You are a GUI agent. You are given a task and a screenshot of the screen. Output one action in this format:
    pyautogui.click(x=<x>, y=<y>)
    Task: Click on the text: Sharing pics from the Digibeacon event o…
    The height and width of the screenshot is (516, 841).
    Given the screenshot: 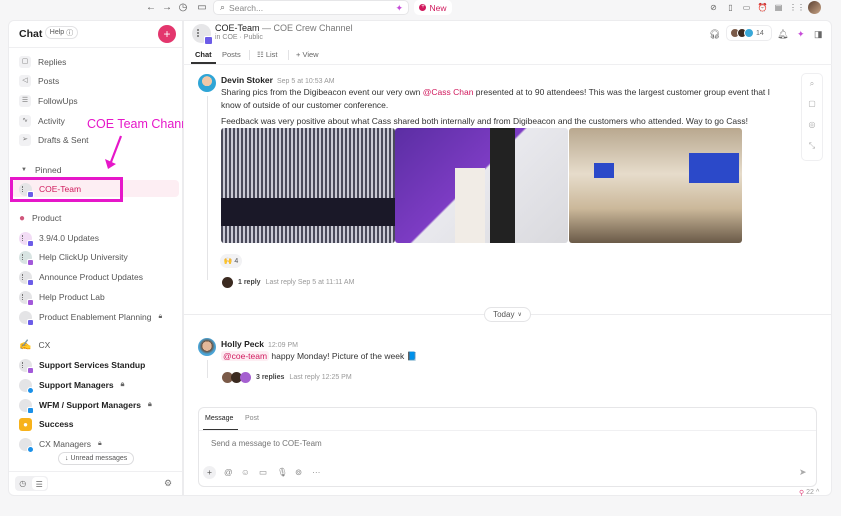 What is the action you would take?
    pyautogui.click(x=322, y=92)
    